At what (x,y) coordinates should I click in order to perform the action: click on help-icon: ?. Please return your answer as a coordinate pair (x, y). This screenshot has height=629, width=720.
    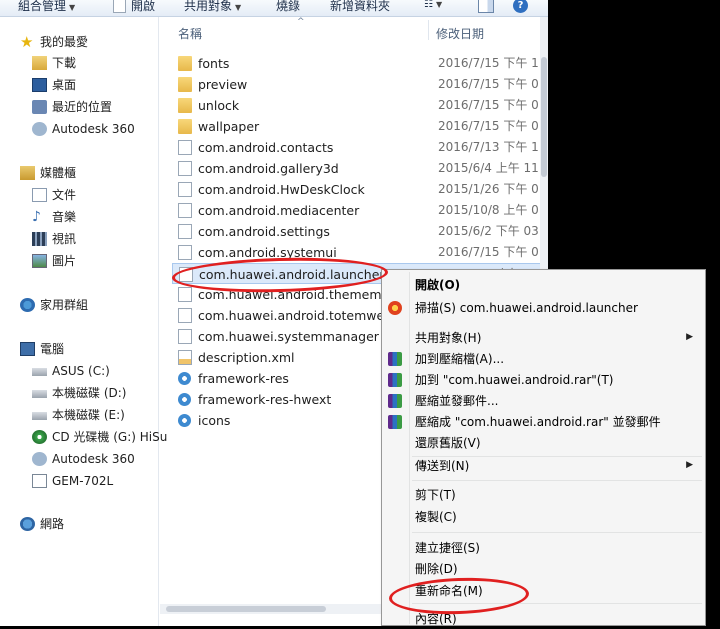
    Looking at the image, I should click on (520, 6).